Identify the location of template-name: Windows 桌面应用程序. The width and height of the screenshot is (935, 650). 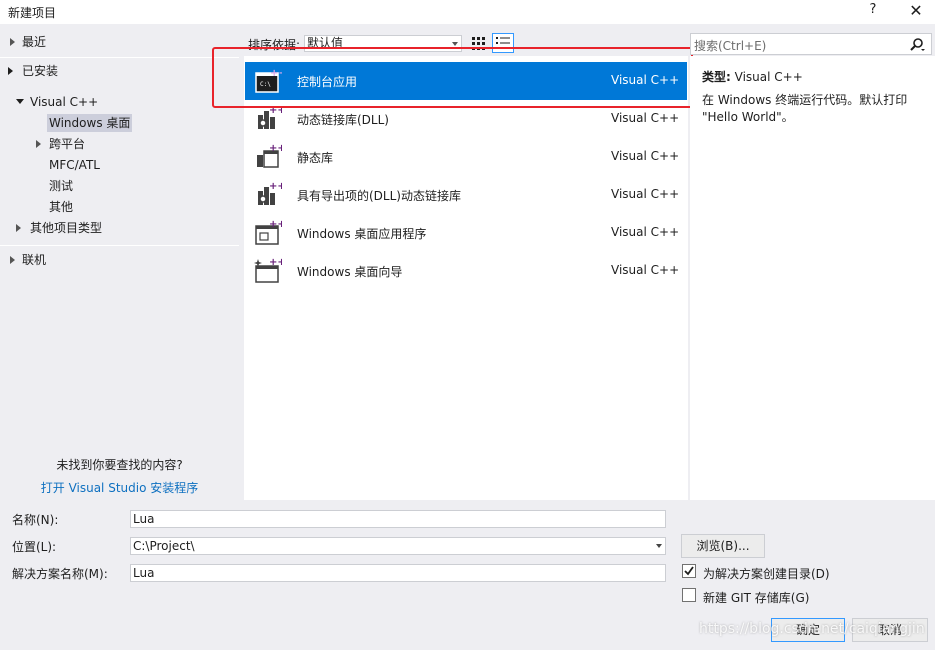
(362, 234).